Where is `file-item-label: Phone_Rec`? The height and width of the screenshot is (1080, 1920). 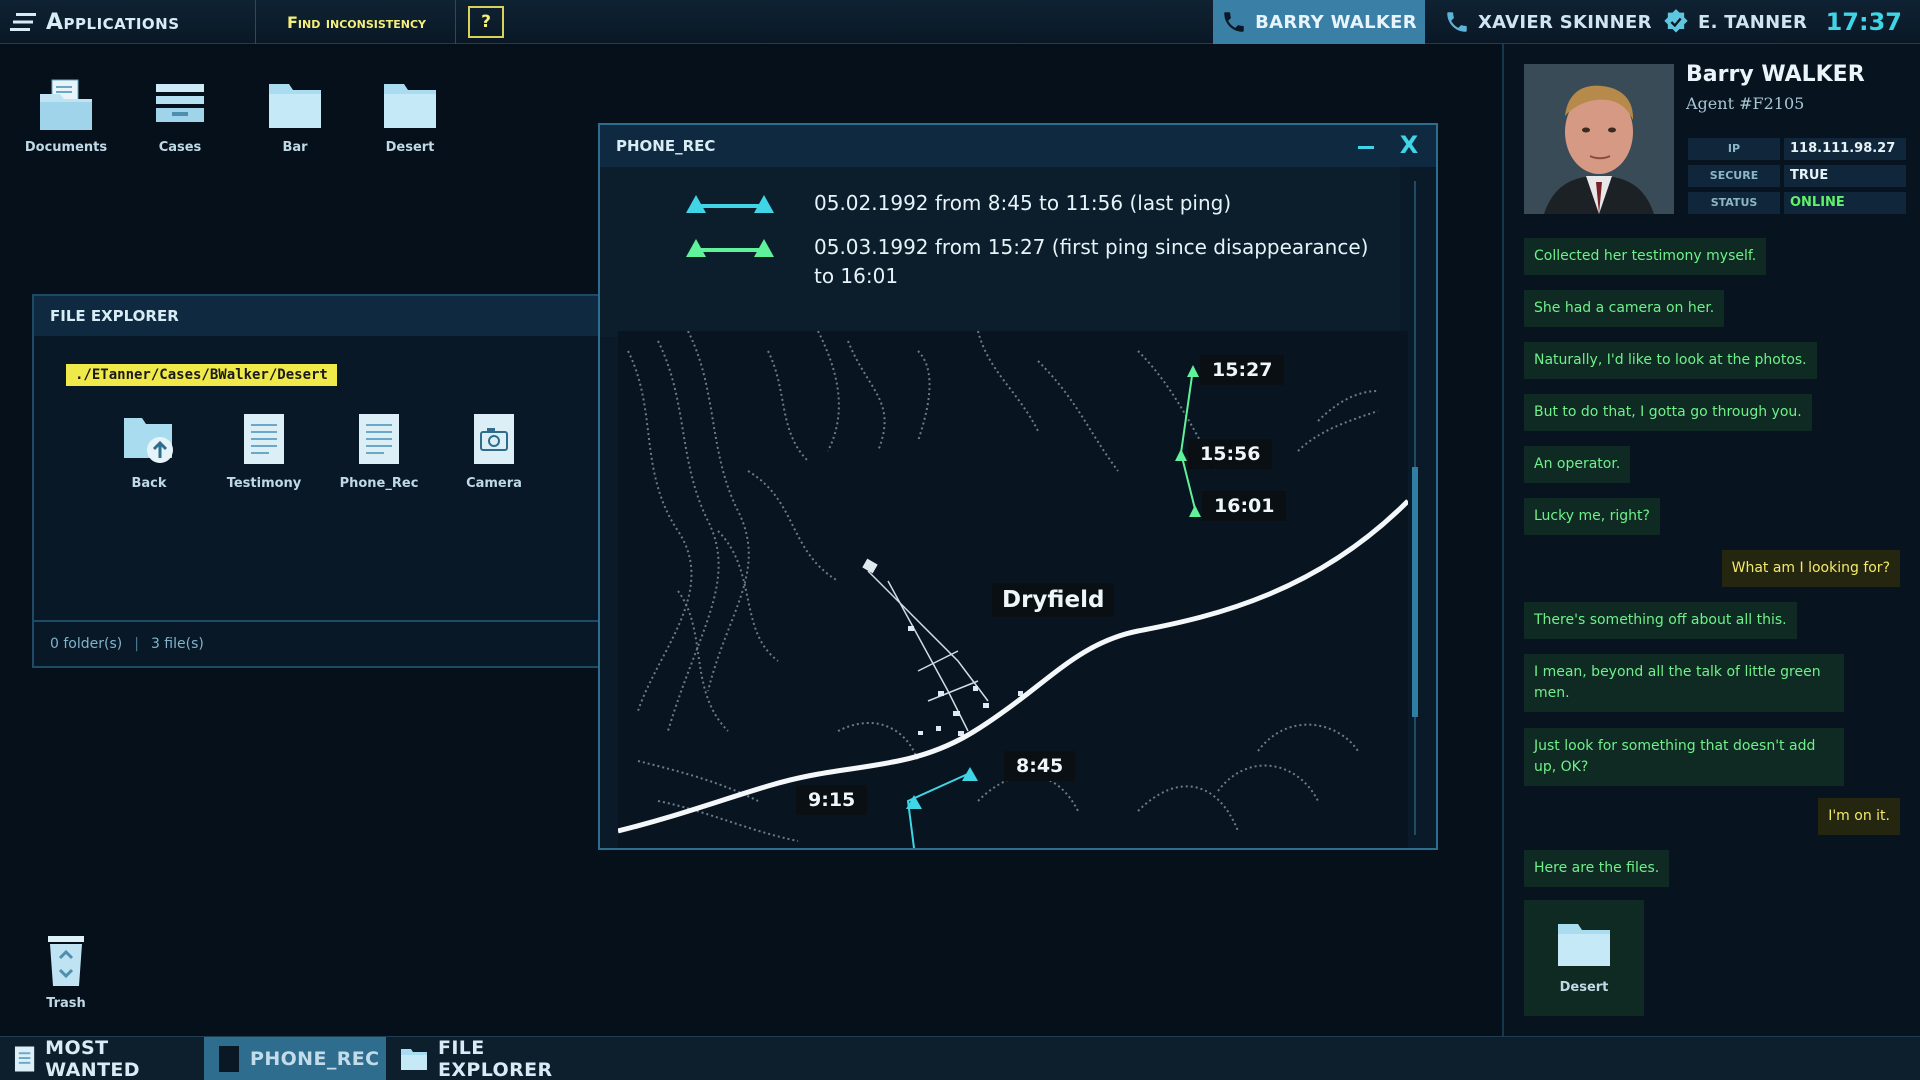
file-item-label: Phone_Rec is located at coordinates (379, 483).